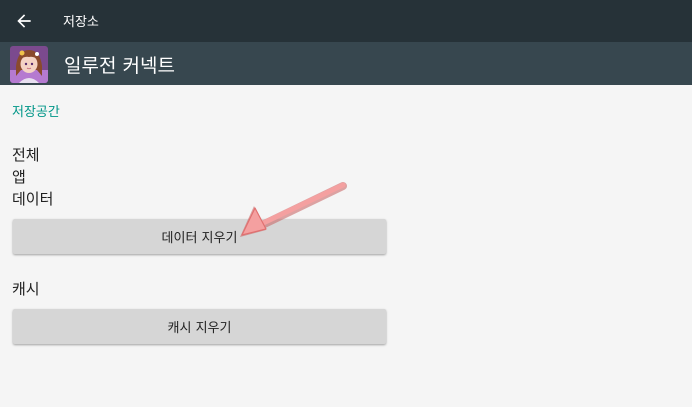 The width and height of the screenshot is (692, 407). Describe the element at coordinates (81, 22) in the screenshot. I see `toolbar-title: 저장소` at that location.